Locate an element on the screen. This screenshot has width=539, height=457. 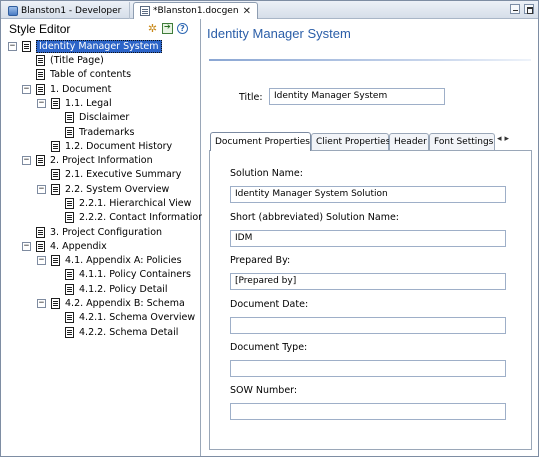
tree-node-label: Identity Manager System is located at coordinates (99, 46).